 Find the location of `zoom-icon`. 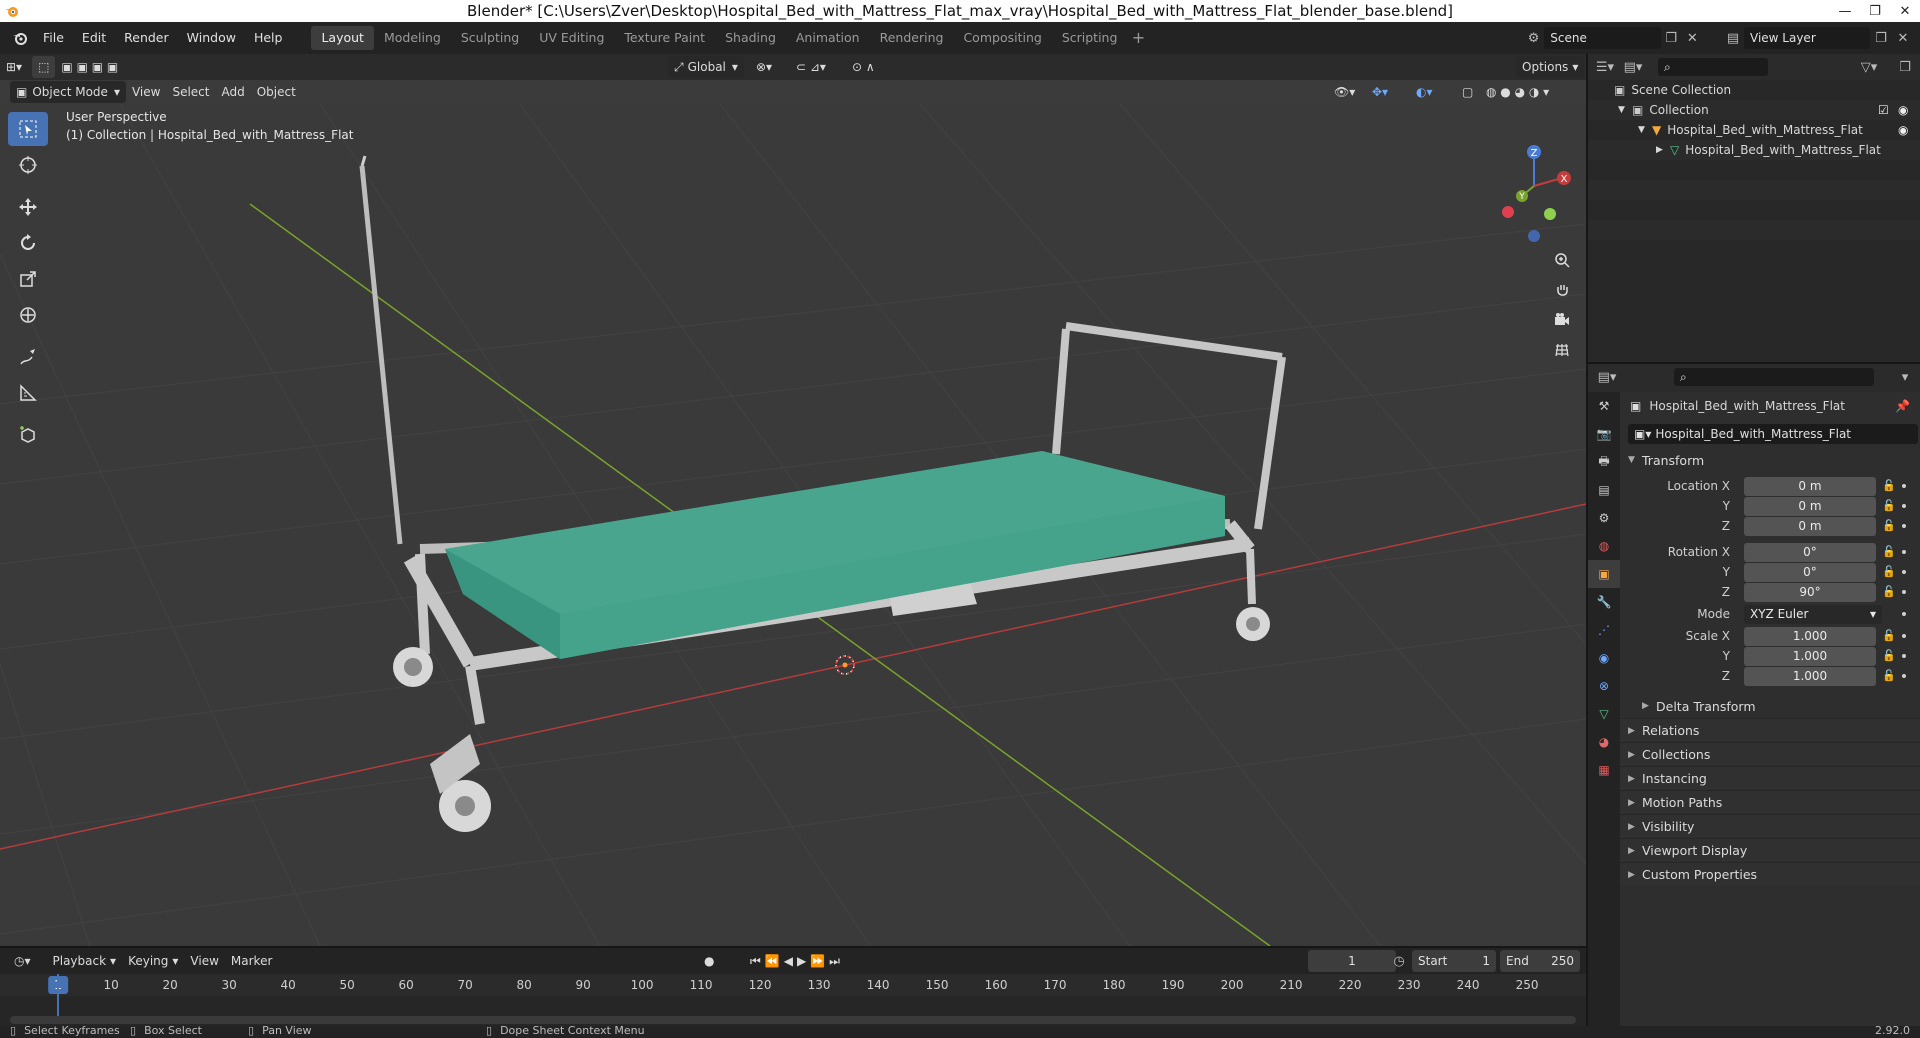

zoom-icon is located at coordinates (1562, 260).